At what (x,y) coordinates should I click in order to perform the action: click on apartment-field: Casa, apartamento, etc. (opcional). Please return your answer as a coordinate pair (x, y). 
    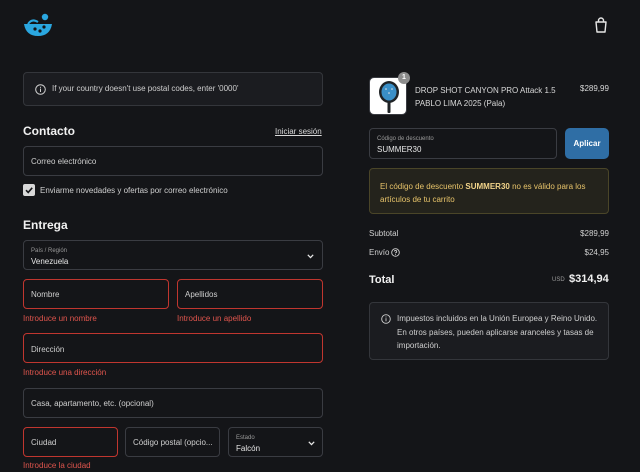
    Looking at the image, I should click on (173, 403).